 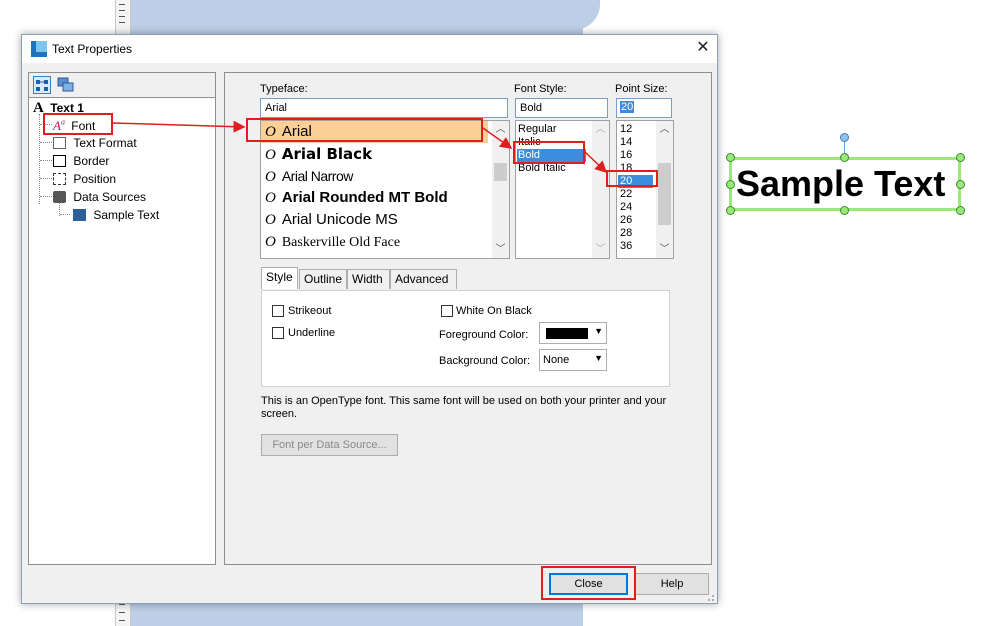 What do you see at coordinates (360, 147) in the screenshot?
I see `annotation-arrows` at bounding box center [360, 147].